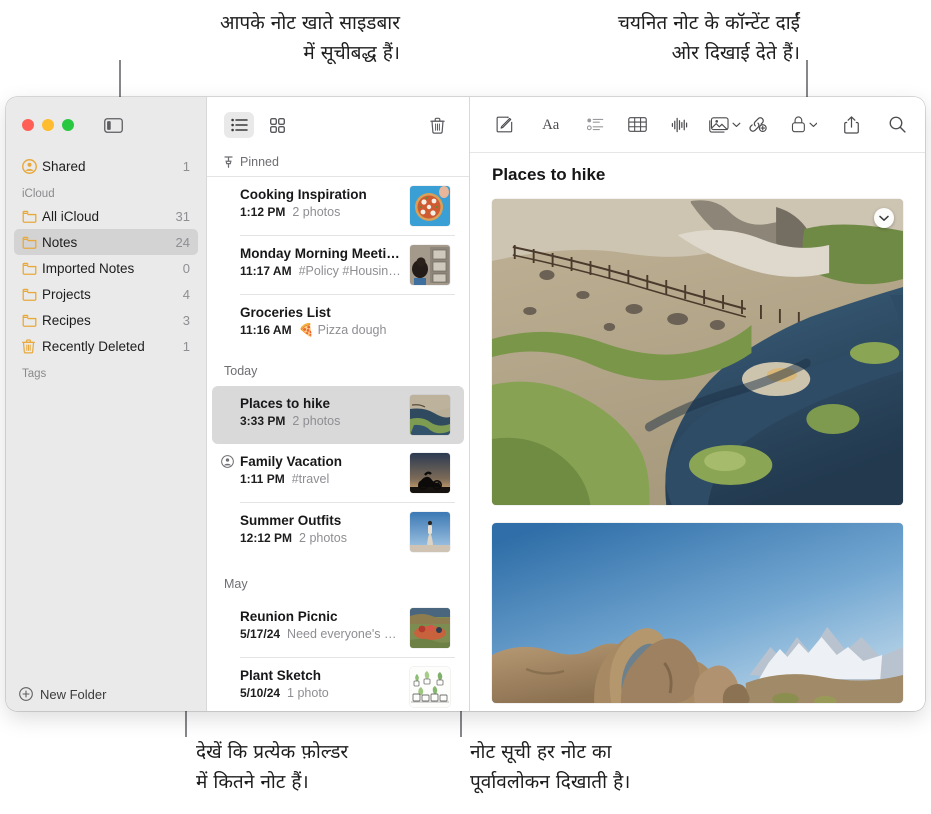  Describe the element at coordinates (309, 38) in the screenshot. I see `callout-sidebar-accounts: आपके नोट खाते साइडबार में सूचीबद्ध हैं।` at that location.